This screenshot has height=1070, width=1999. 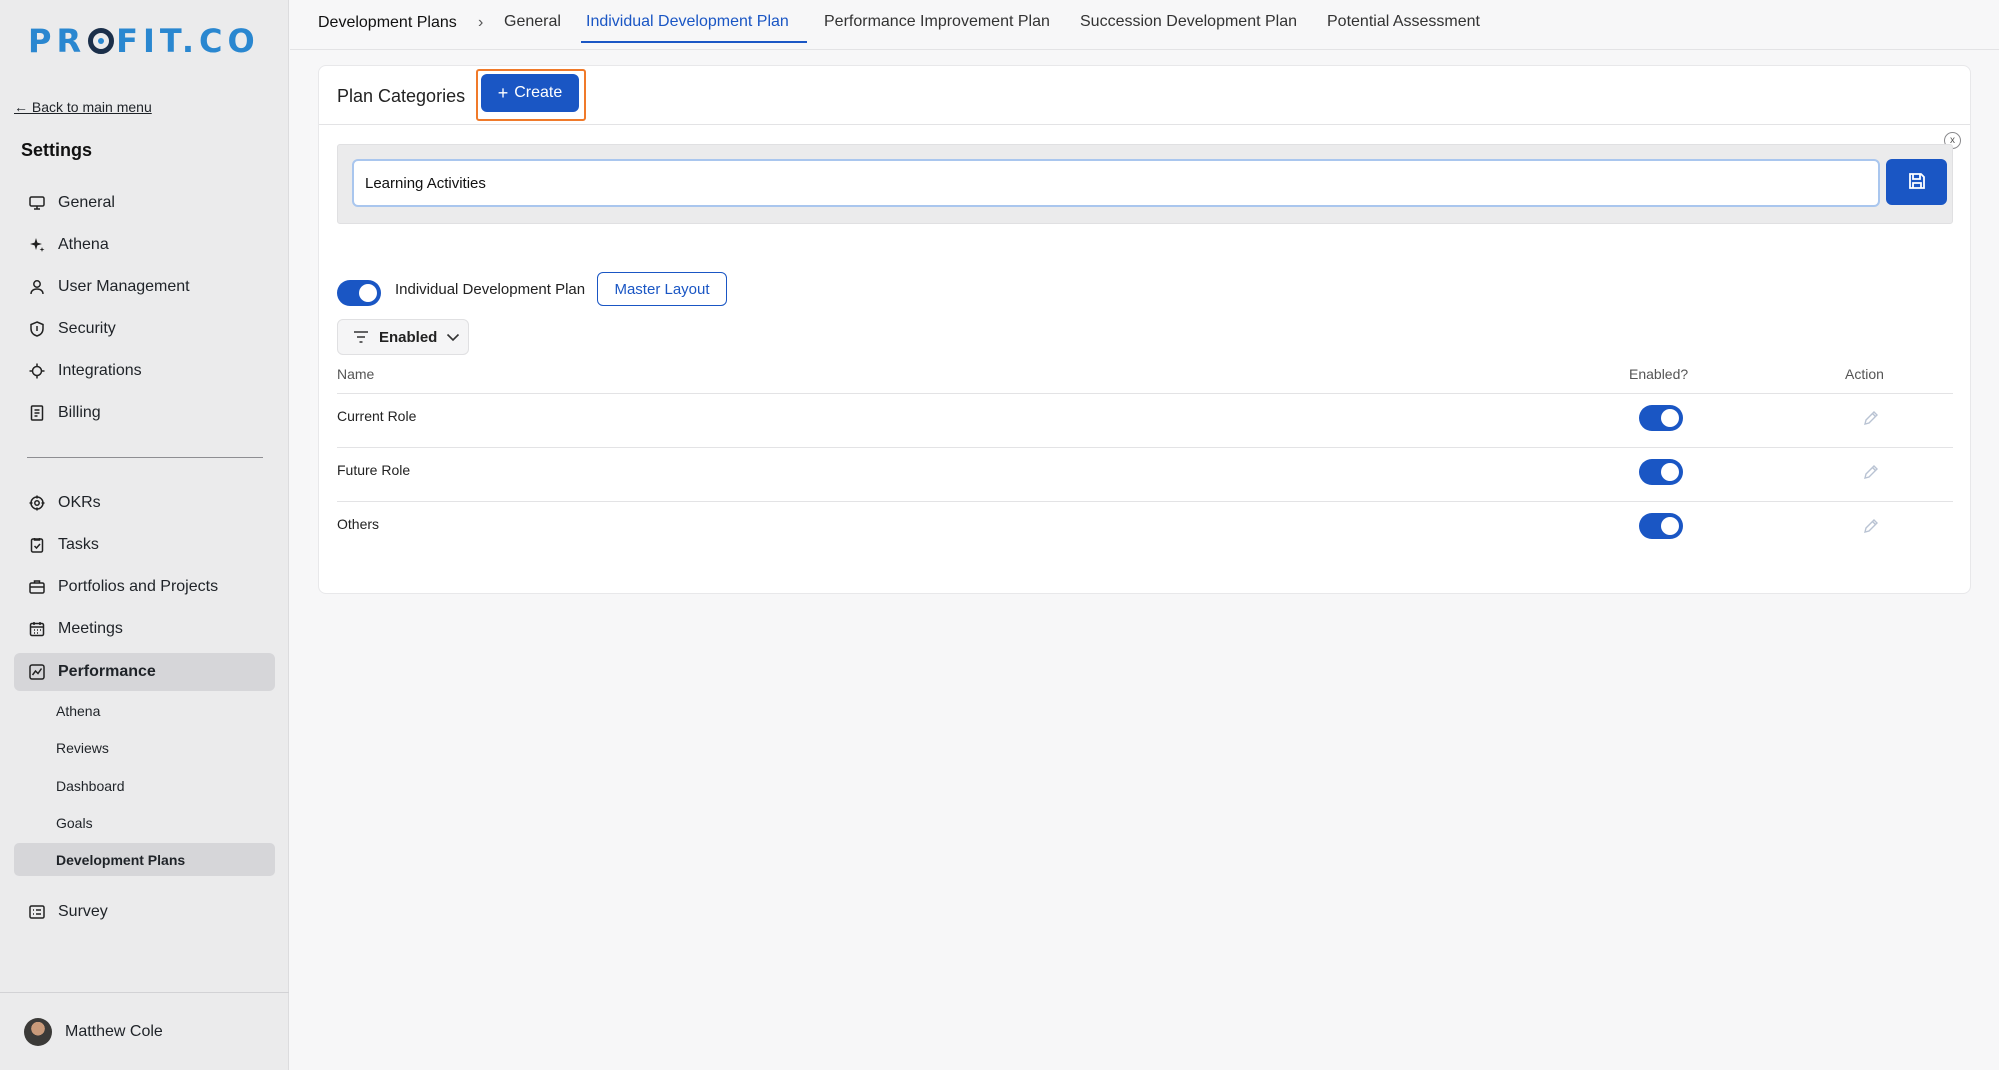 What do you see at coordinates (358, 524) in the screenshot?
I see `row-name: Others` at bounding box center [358, 524].